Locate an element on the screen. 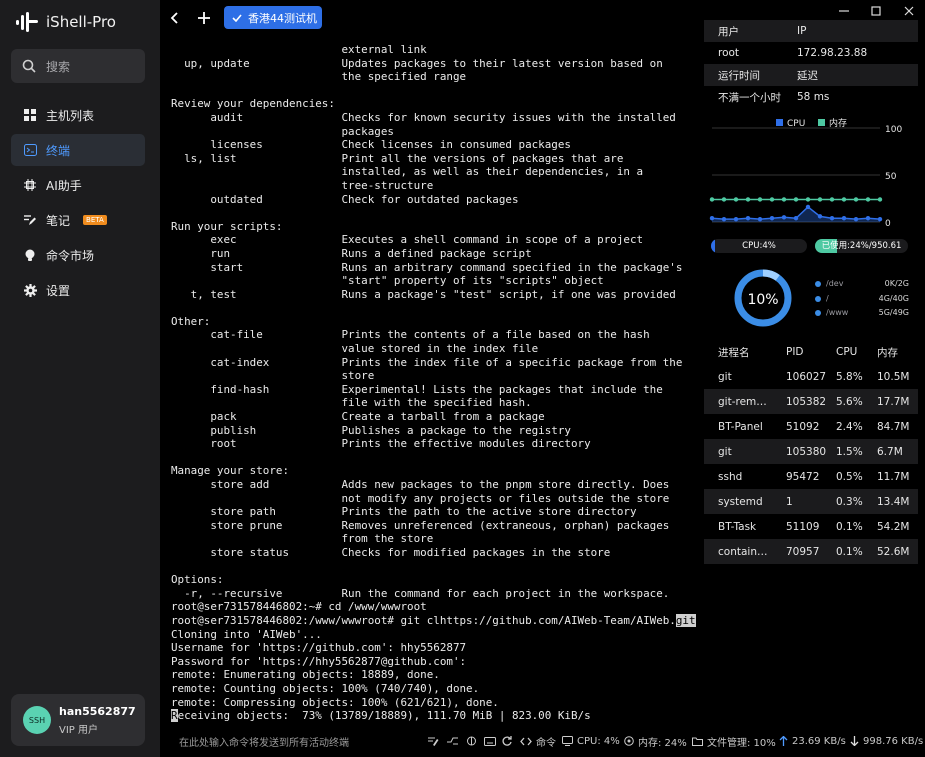 The height and width of the screenshot is (757, 925). disk-value: 5G/49G is located at coordinates (893, 312).